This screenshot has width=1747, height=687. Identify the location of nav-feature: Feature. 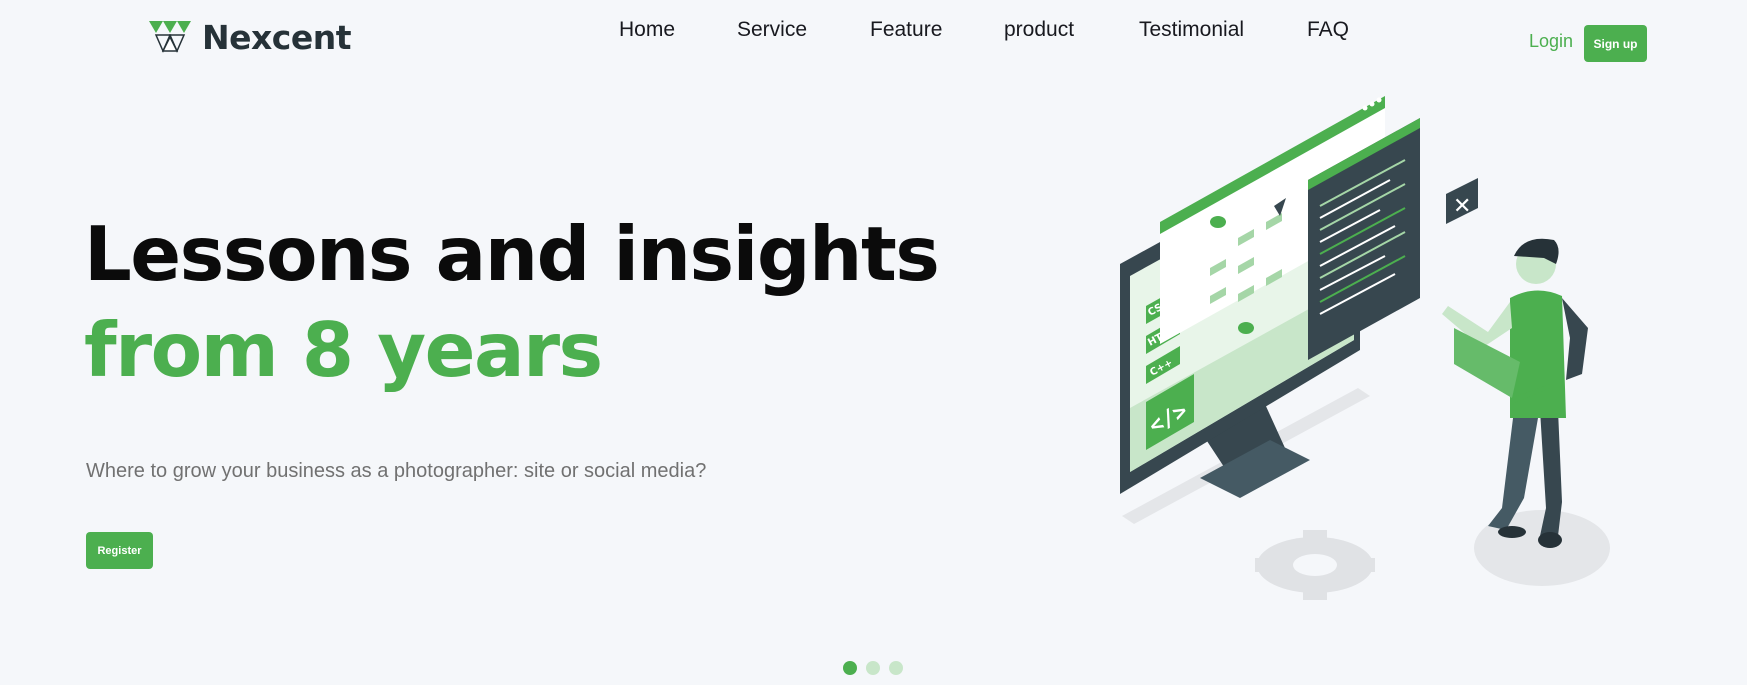
(906, 30).